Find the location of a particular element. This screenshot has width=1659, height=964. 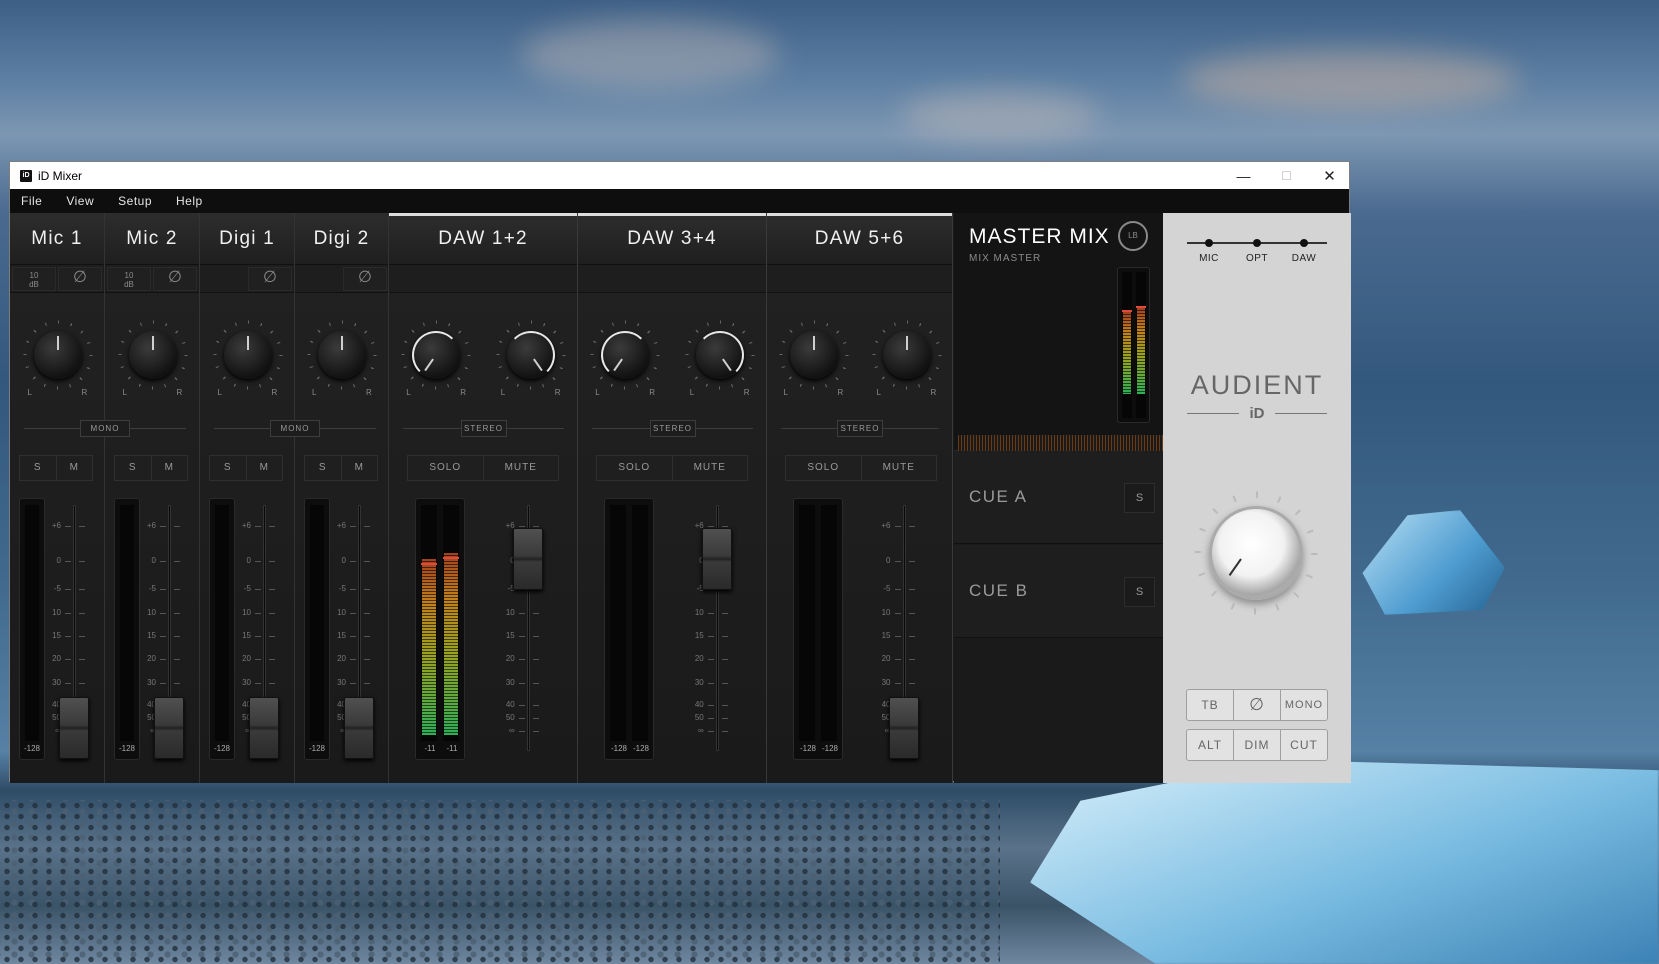

menu-setup: Setup is located at coordinates (135, 201).